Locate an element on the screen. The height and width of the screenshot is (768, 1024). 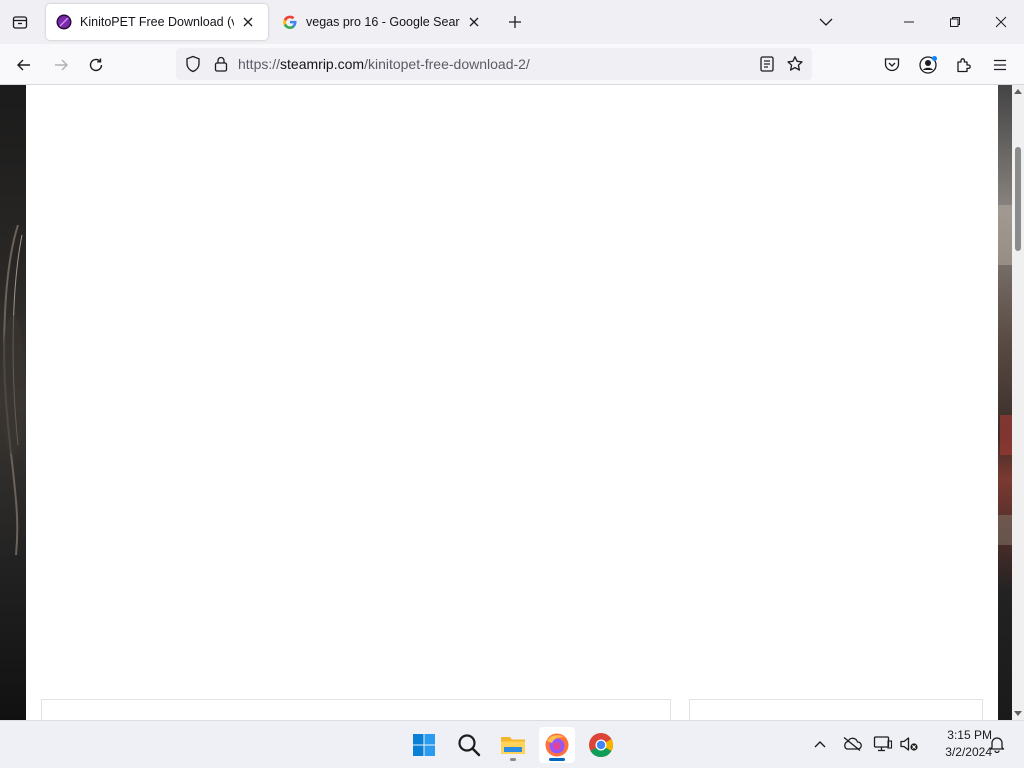
kinito-favicon-icon is located at coordinates (64, 22).